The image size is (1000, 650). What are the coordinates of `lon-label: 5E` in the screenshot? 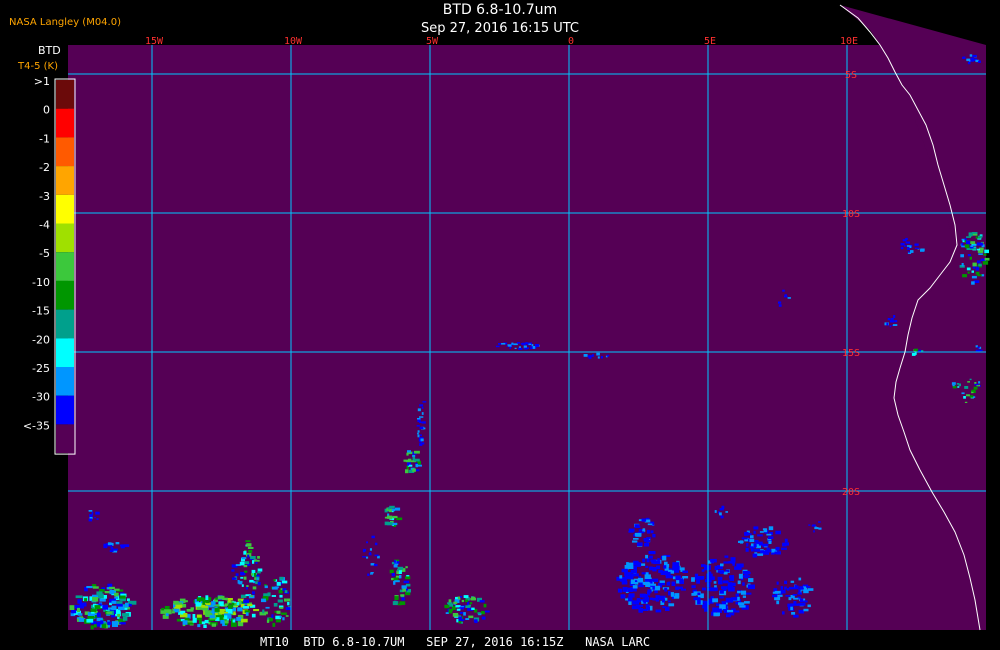 It's located at (710, 41).